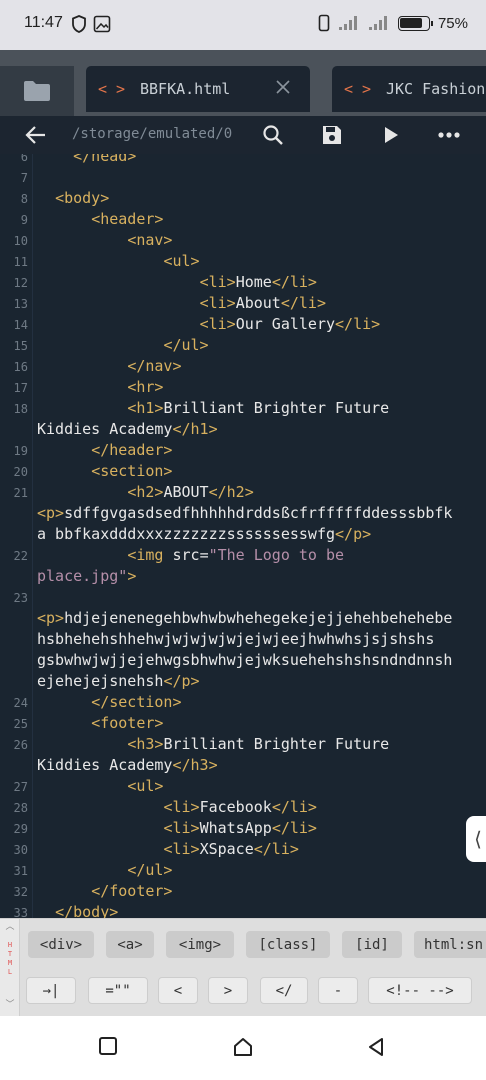  What do you see at coordinates (243, 1047) in the screenshot?
I see `home-icon` at bounding box center [243, 1047].